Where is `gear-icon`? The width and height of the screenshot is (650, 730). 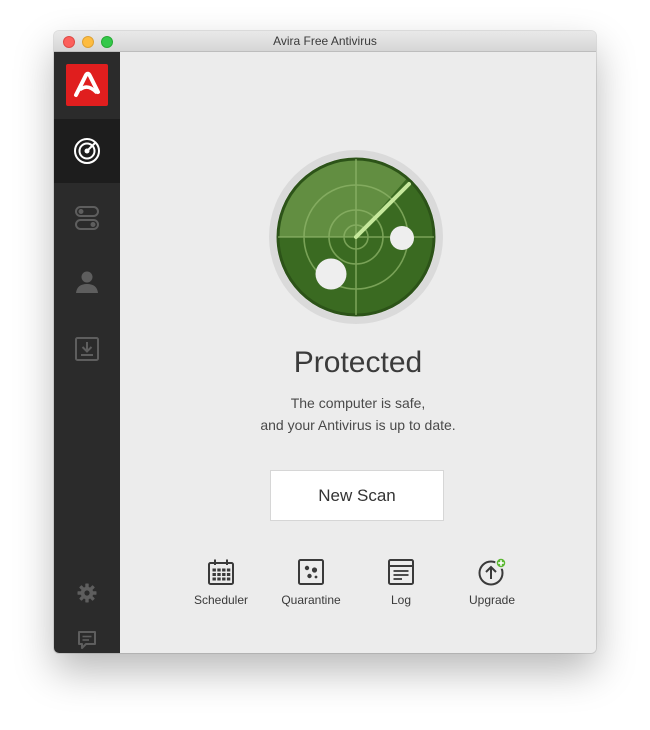
gear-icon is located at coordinates (87, 593).